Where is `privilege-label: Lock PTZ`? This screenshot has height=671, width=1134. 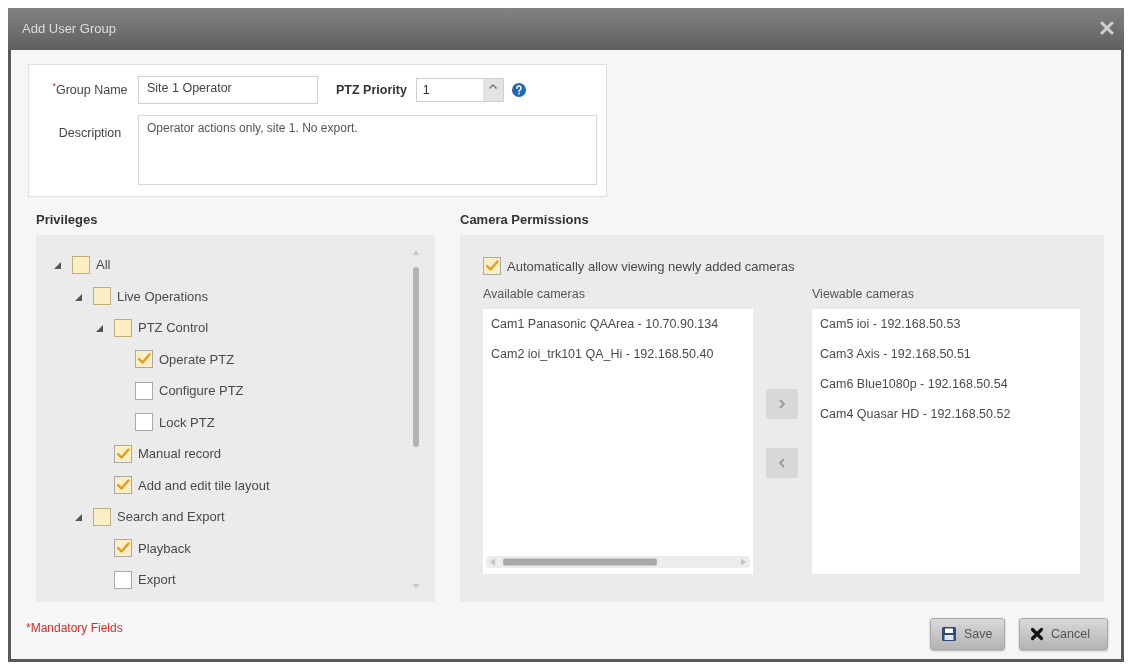
privilege-label: Lock PTZ is located at coordinates (187, 422).